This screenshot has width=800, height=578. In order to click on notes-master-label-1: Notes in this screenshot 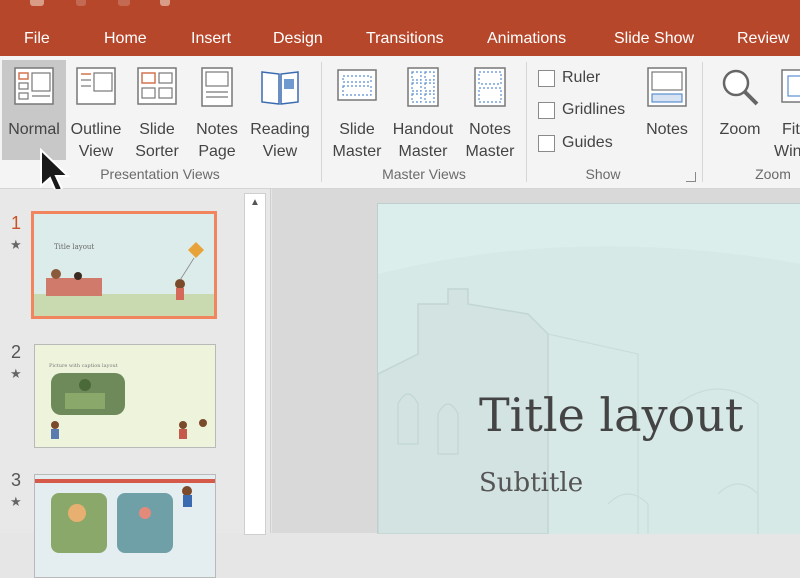, I will do `click(490, 129)`.